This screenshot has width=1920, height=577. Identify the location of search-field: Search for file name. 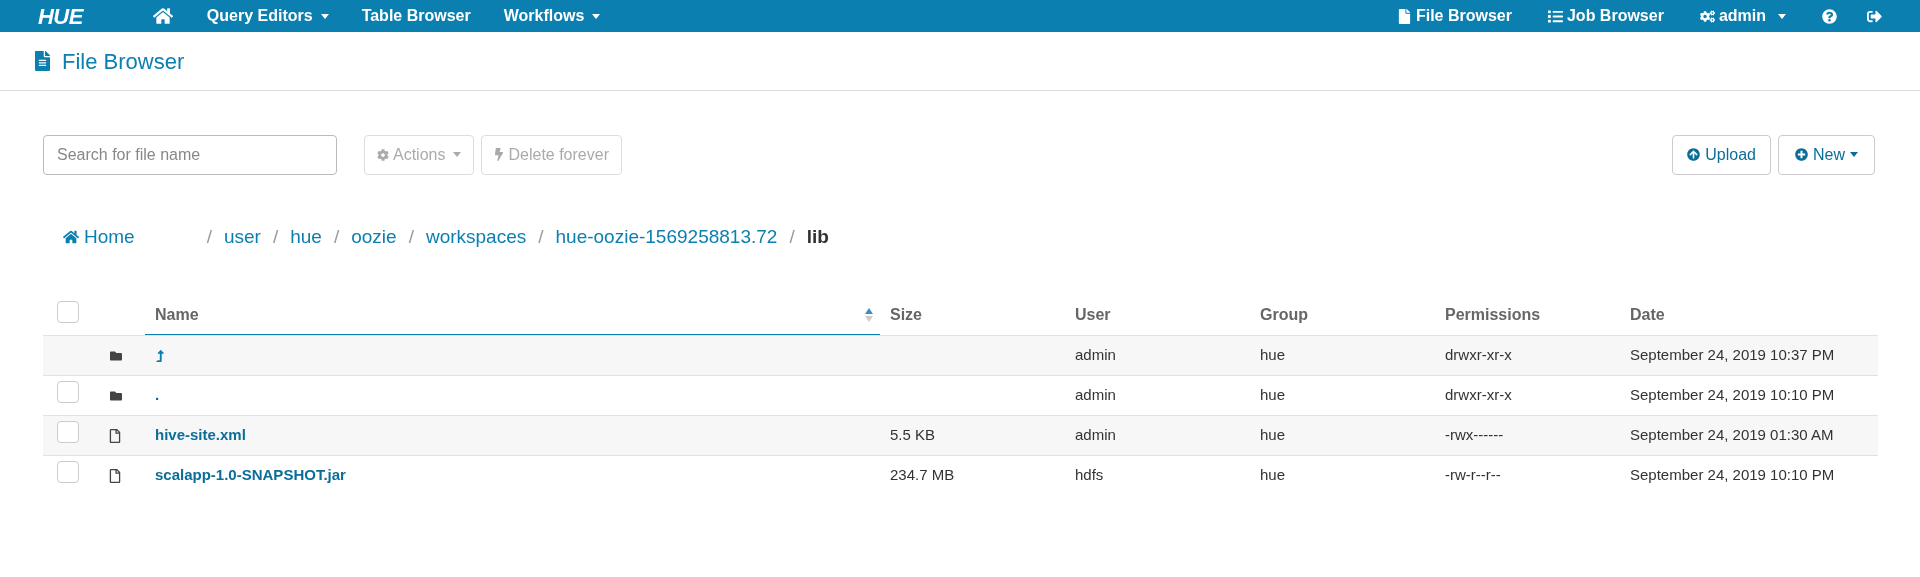
(190, 154).